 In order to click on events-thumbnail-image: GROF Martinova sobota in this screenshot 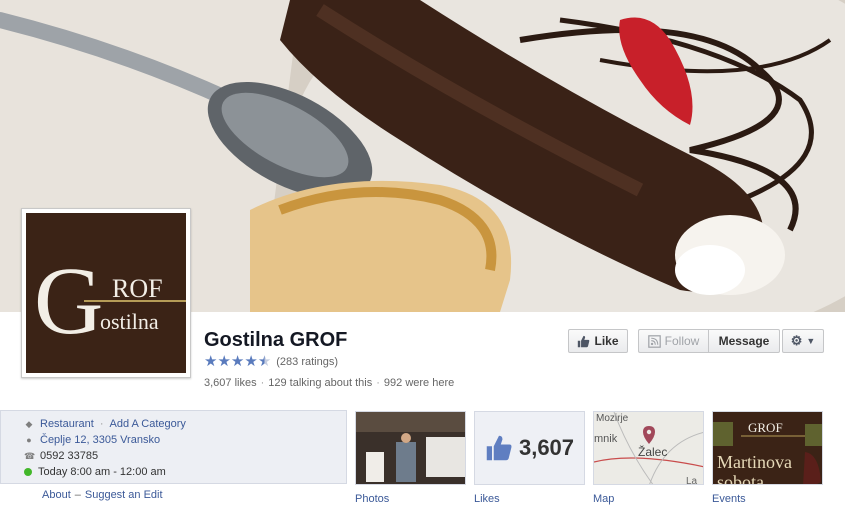, I will do `click(767, 448)`.